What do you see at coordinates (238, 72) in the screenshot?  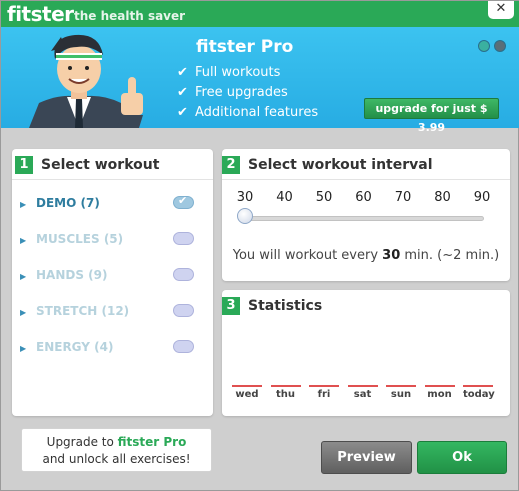 I see `feature-label: Full workouts` at bounding box center [238, 72].